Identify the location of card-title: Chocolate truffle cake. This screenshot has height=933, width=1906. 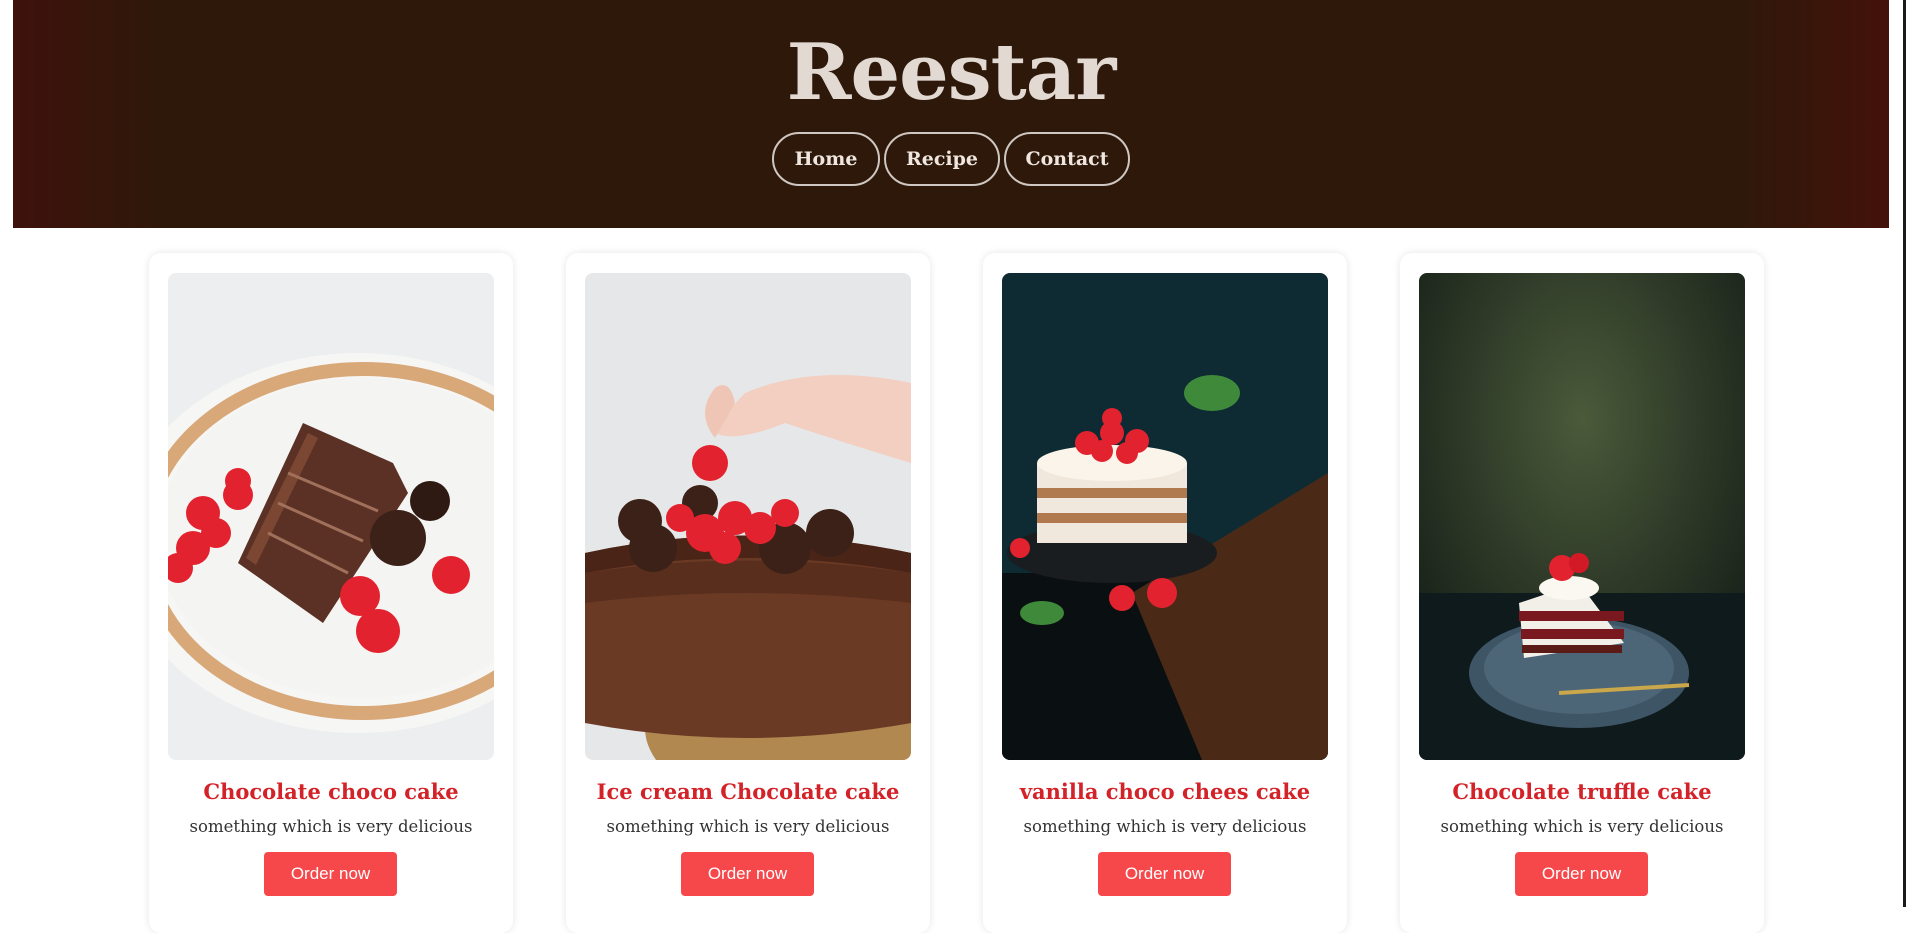
(1582, 791).